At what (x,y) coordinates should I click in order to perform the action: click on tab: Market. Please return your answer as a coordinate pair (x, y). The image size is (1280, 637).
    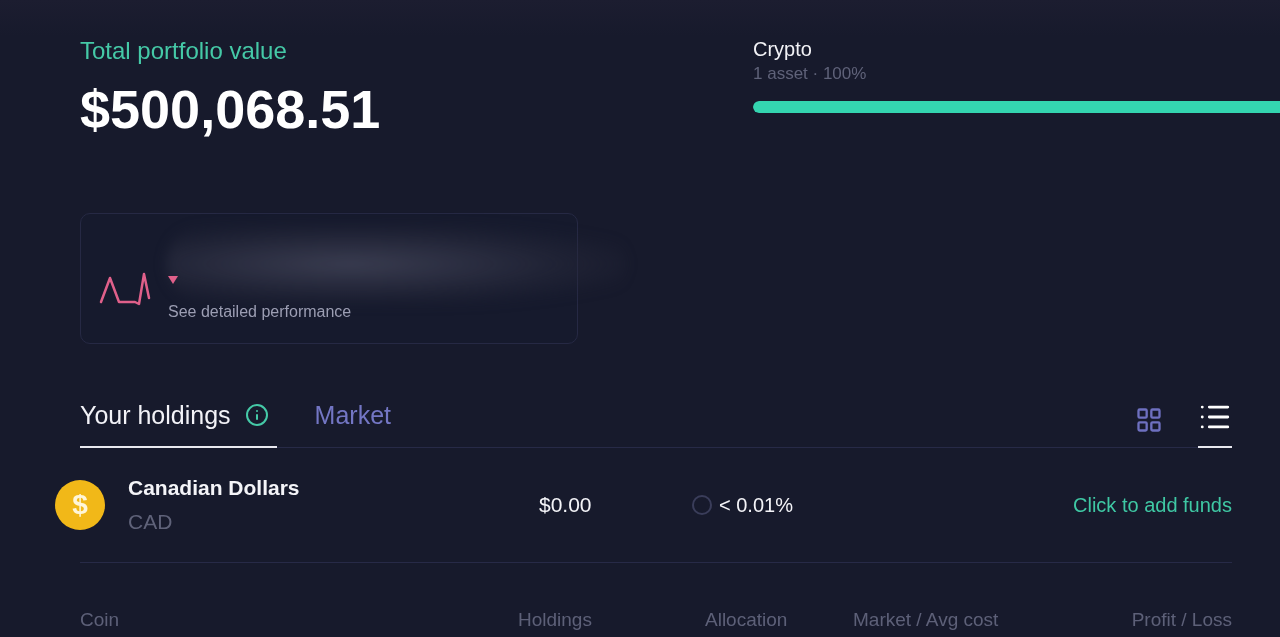
    Looking at the image, I should click on (356, 424).